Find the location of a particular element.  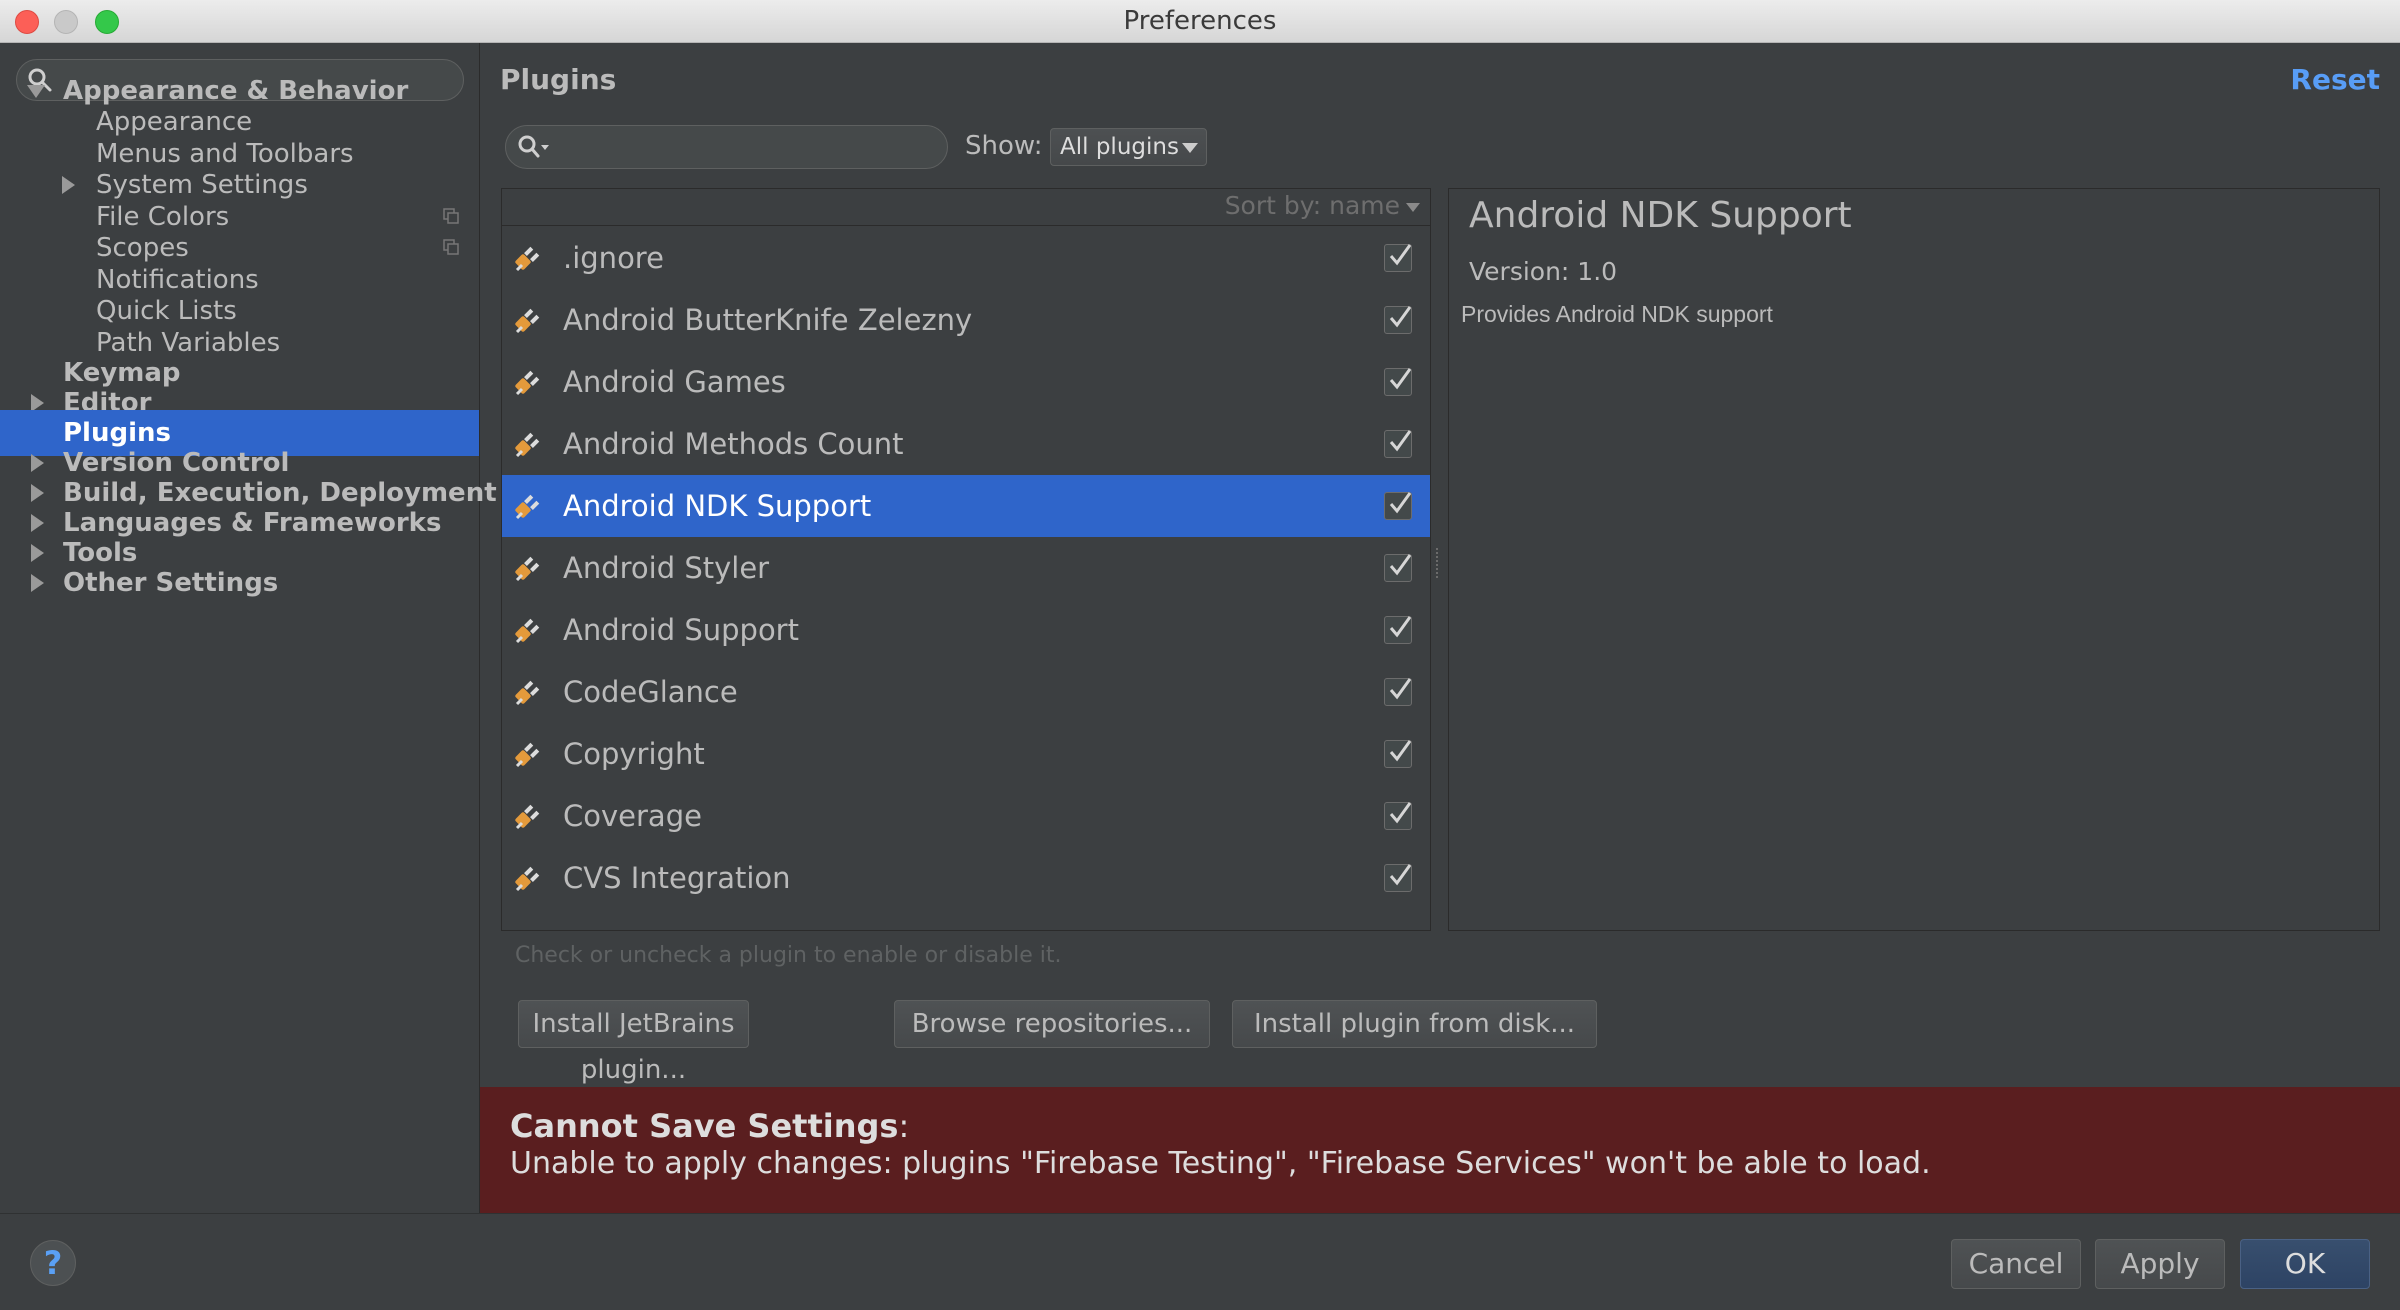

plugin-row: Copyright is located at coordinates (966, 754).